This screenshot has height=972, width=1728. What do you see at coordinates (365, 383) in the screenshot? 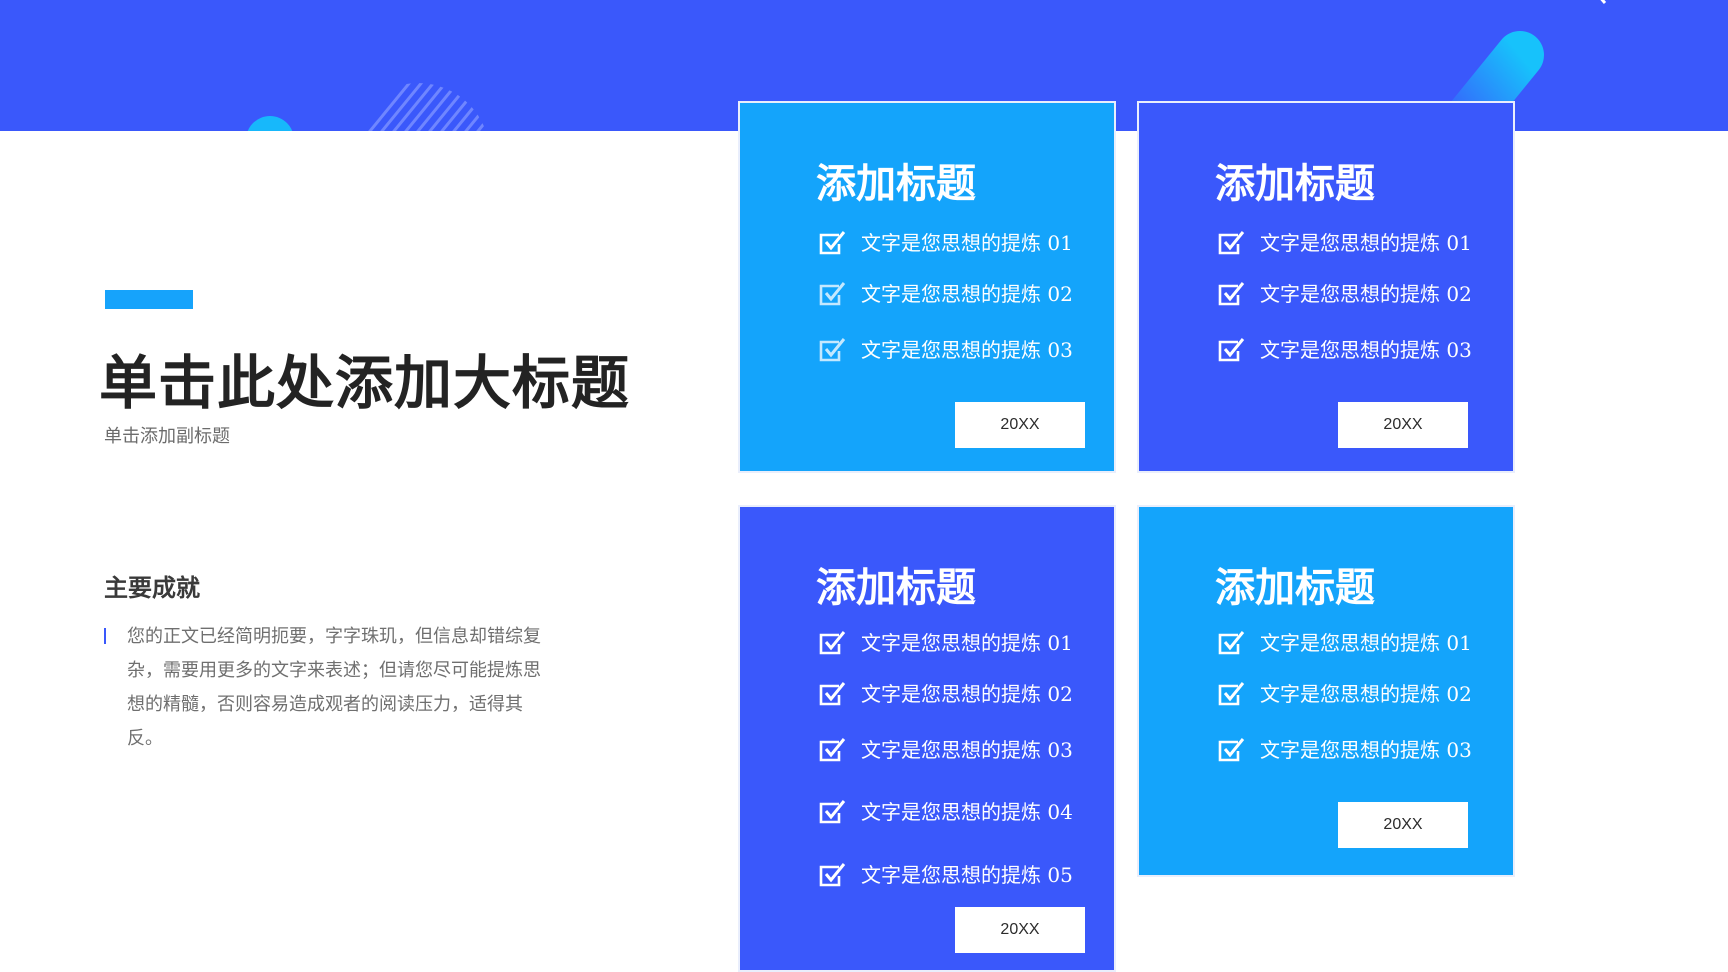
I see `page-title: 单击此处添加大标题` at bounding box center [365, 383].